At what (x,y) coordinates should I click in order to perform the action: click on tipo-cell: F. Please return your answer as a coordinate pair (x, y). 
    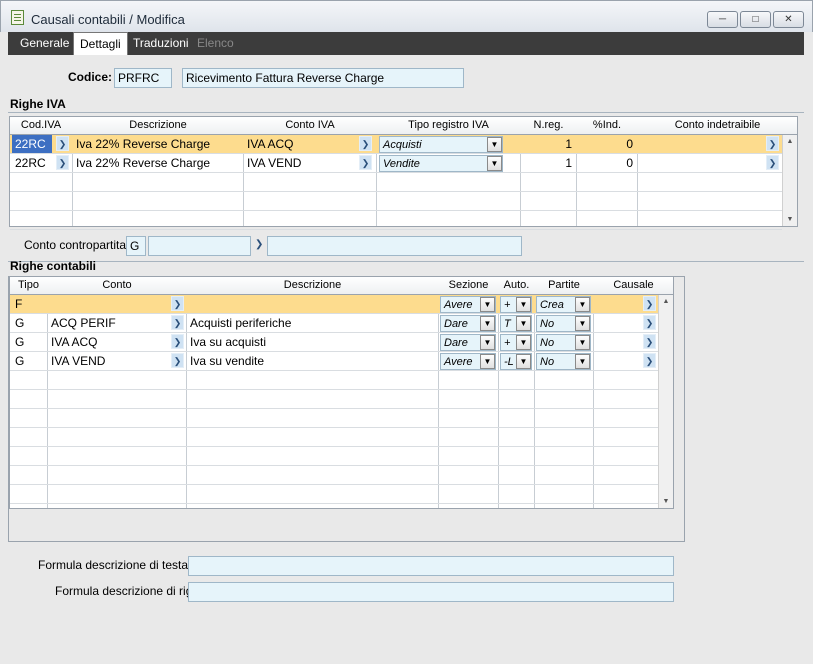
    Looking at the image, I should click on (29, 304).